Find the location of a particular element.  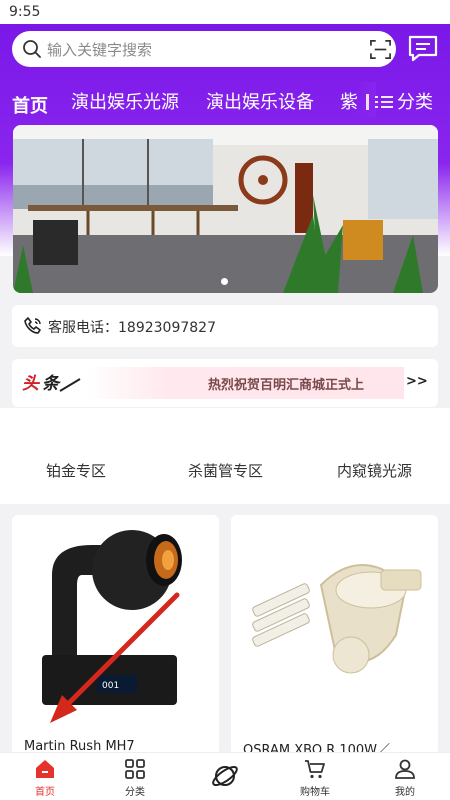

planet-icon is located at coordinates (225, 776).